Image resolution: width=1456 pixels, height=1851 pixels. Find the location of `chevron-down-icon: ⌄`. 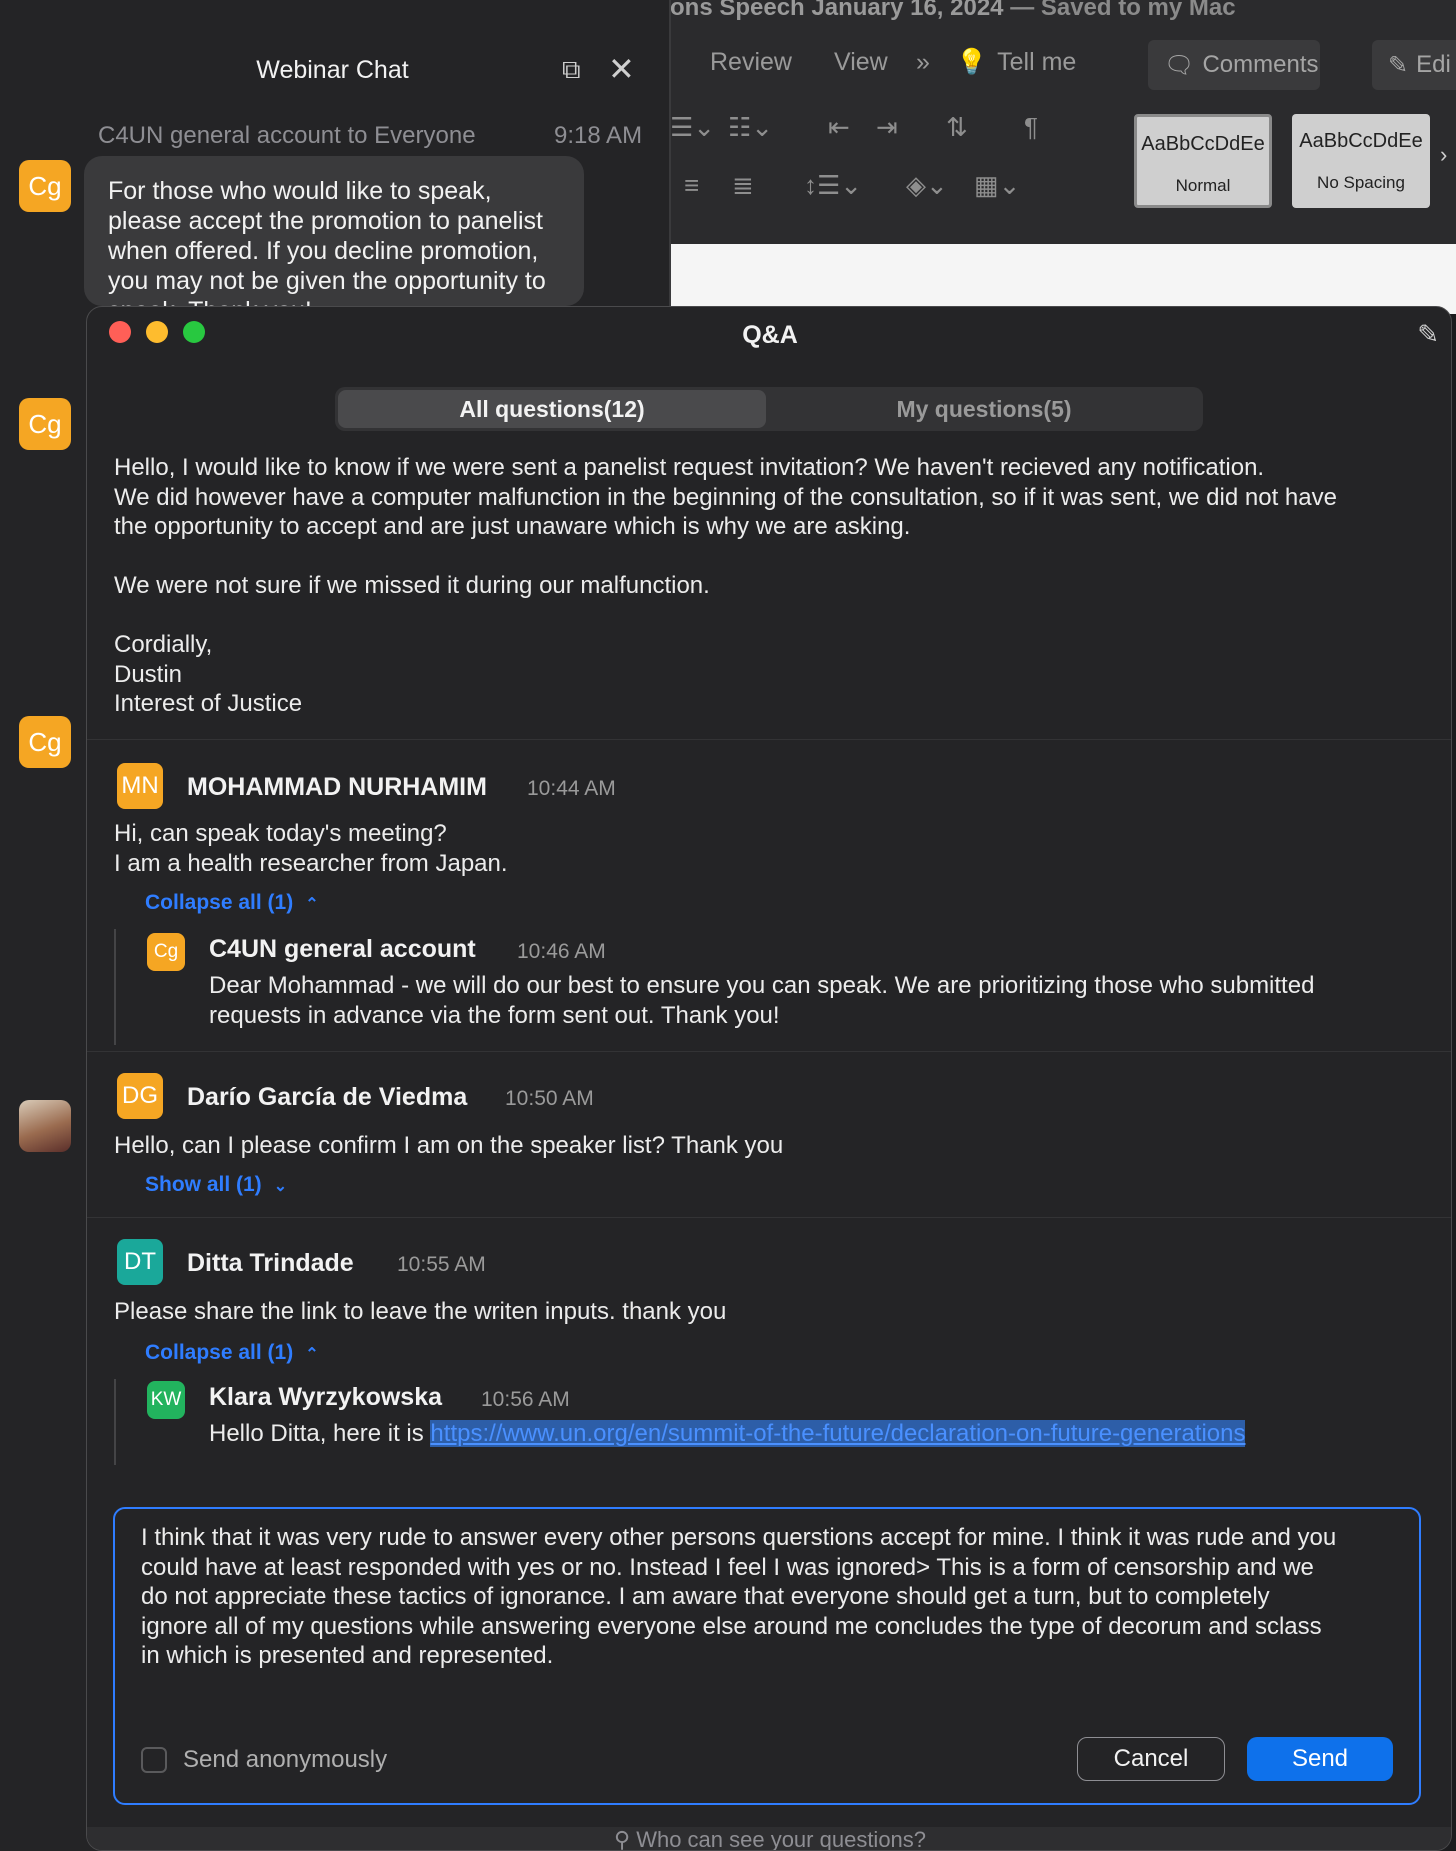

chevron-down-icon: ⌄ is located at coordinates (280, 1186).